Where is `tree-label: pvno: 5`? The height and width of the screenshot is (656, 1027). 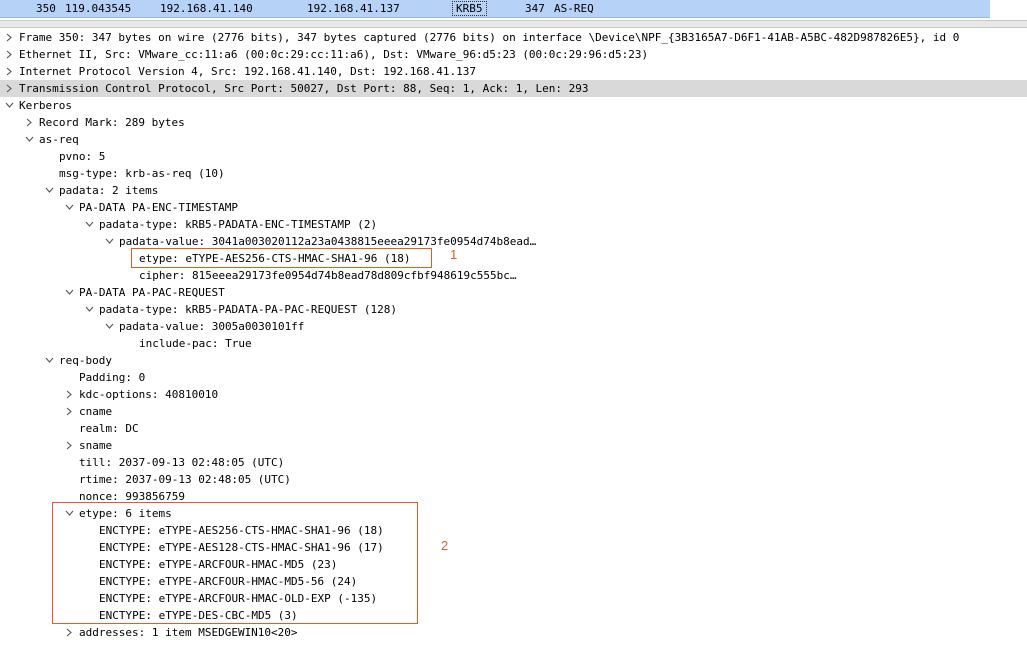
tree-label: pvno: 5 is located at coordinates (82, 156).